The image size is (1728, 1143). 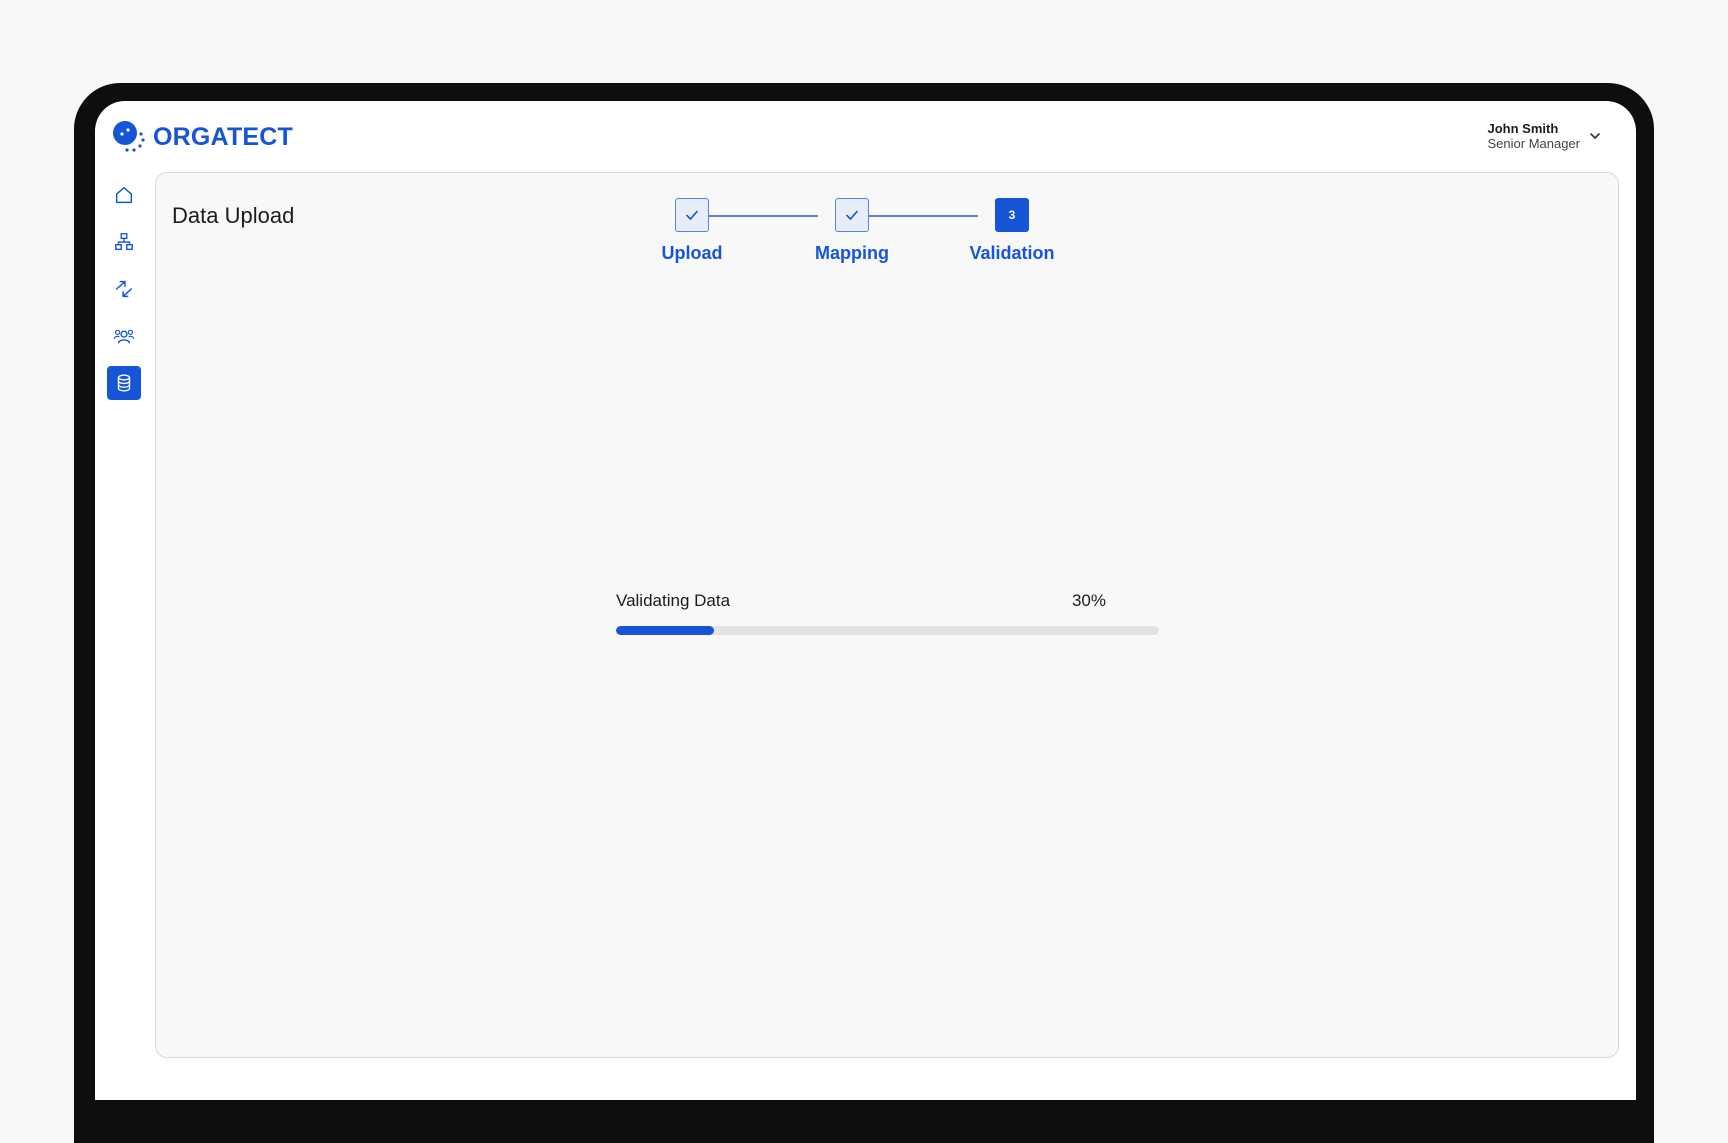 I want to click on home-icon, so click(x=124, y=195).